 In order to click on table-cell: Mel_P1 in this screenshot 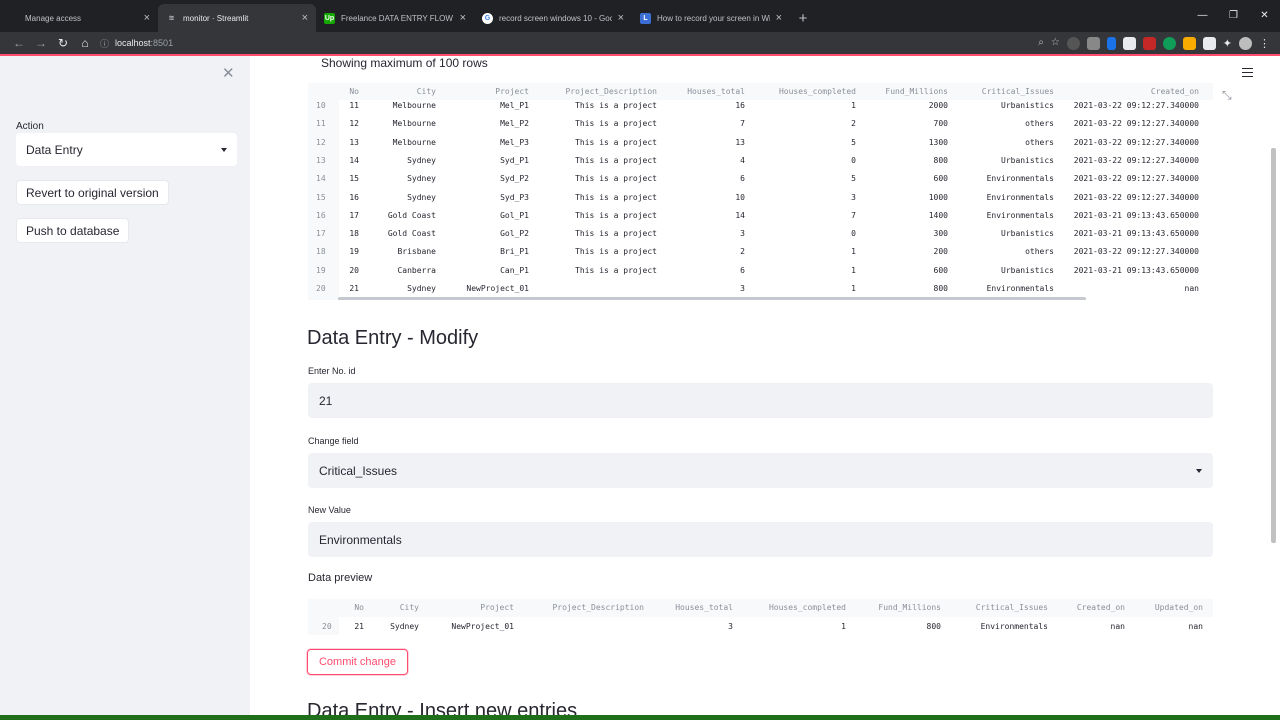, I will do `click(514, 106)`.